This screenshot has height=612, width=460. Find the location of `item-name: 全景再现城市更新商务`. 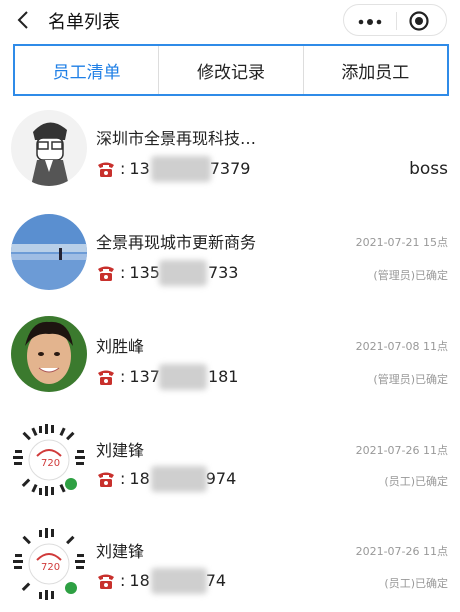

item-name: 全景再现城市更新商务 is located at coordinates (176, 242).